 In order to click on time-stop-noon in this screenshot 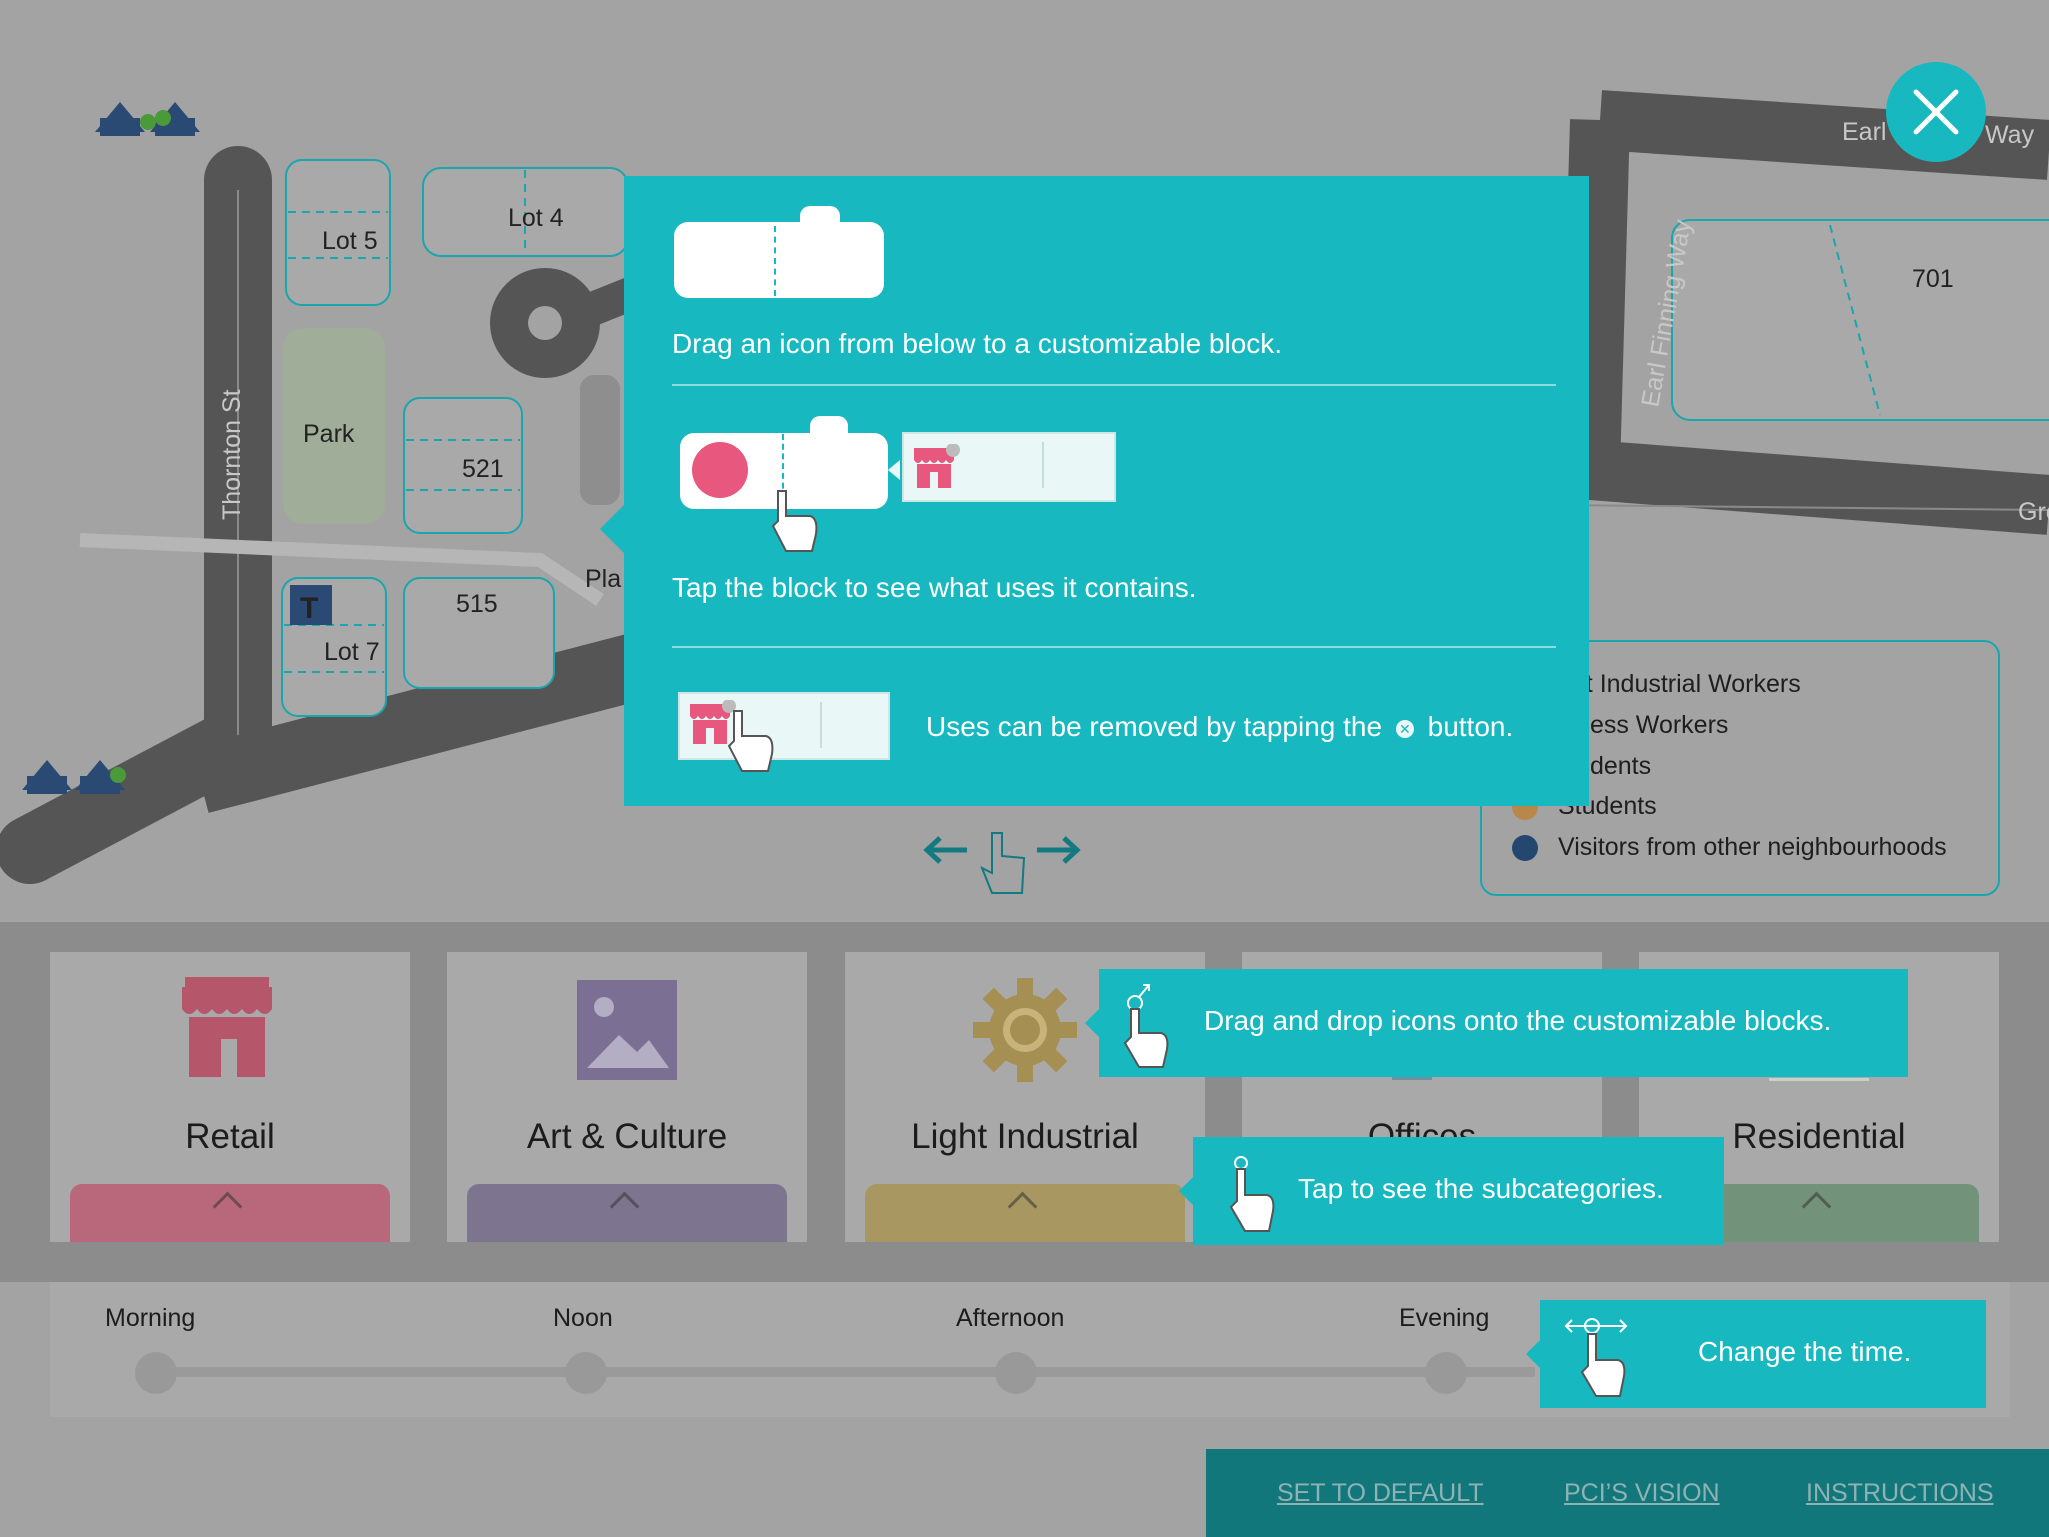, I will do `click(586, 1373)`.